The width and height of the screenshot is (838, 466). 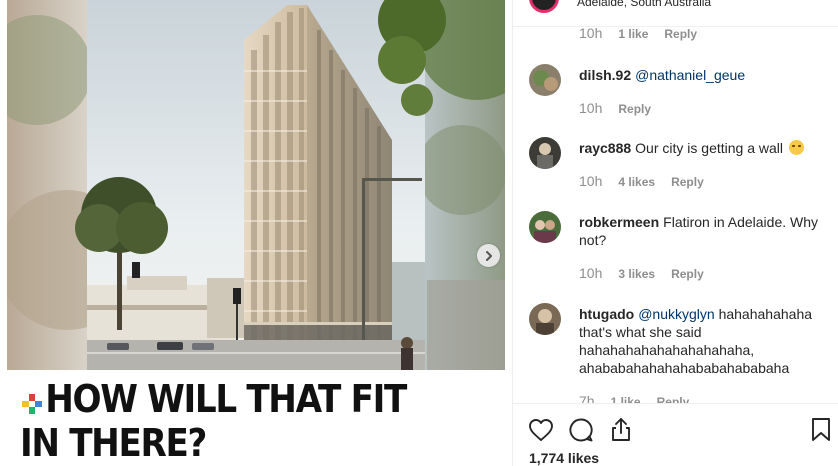 What do you see at coordinates (605, 148) in the screenshot?
I see `comment-username: rayc888` at bounding box center [605, 148].